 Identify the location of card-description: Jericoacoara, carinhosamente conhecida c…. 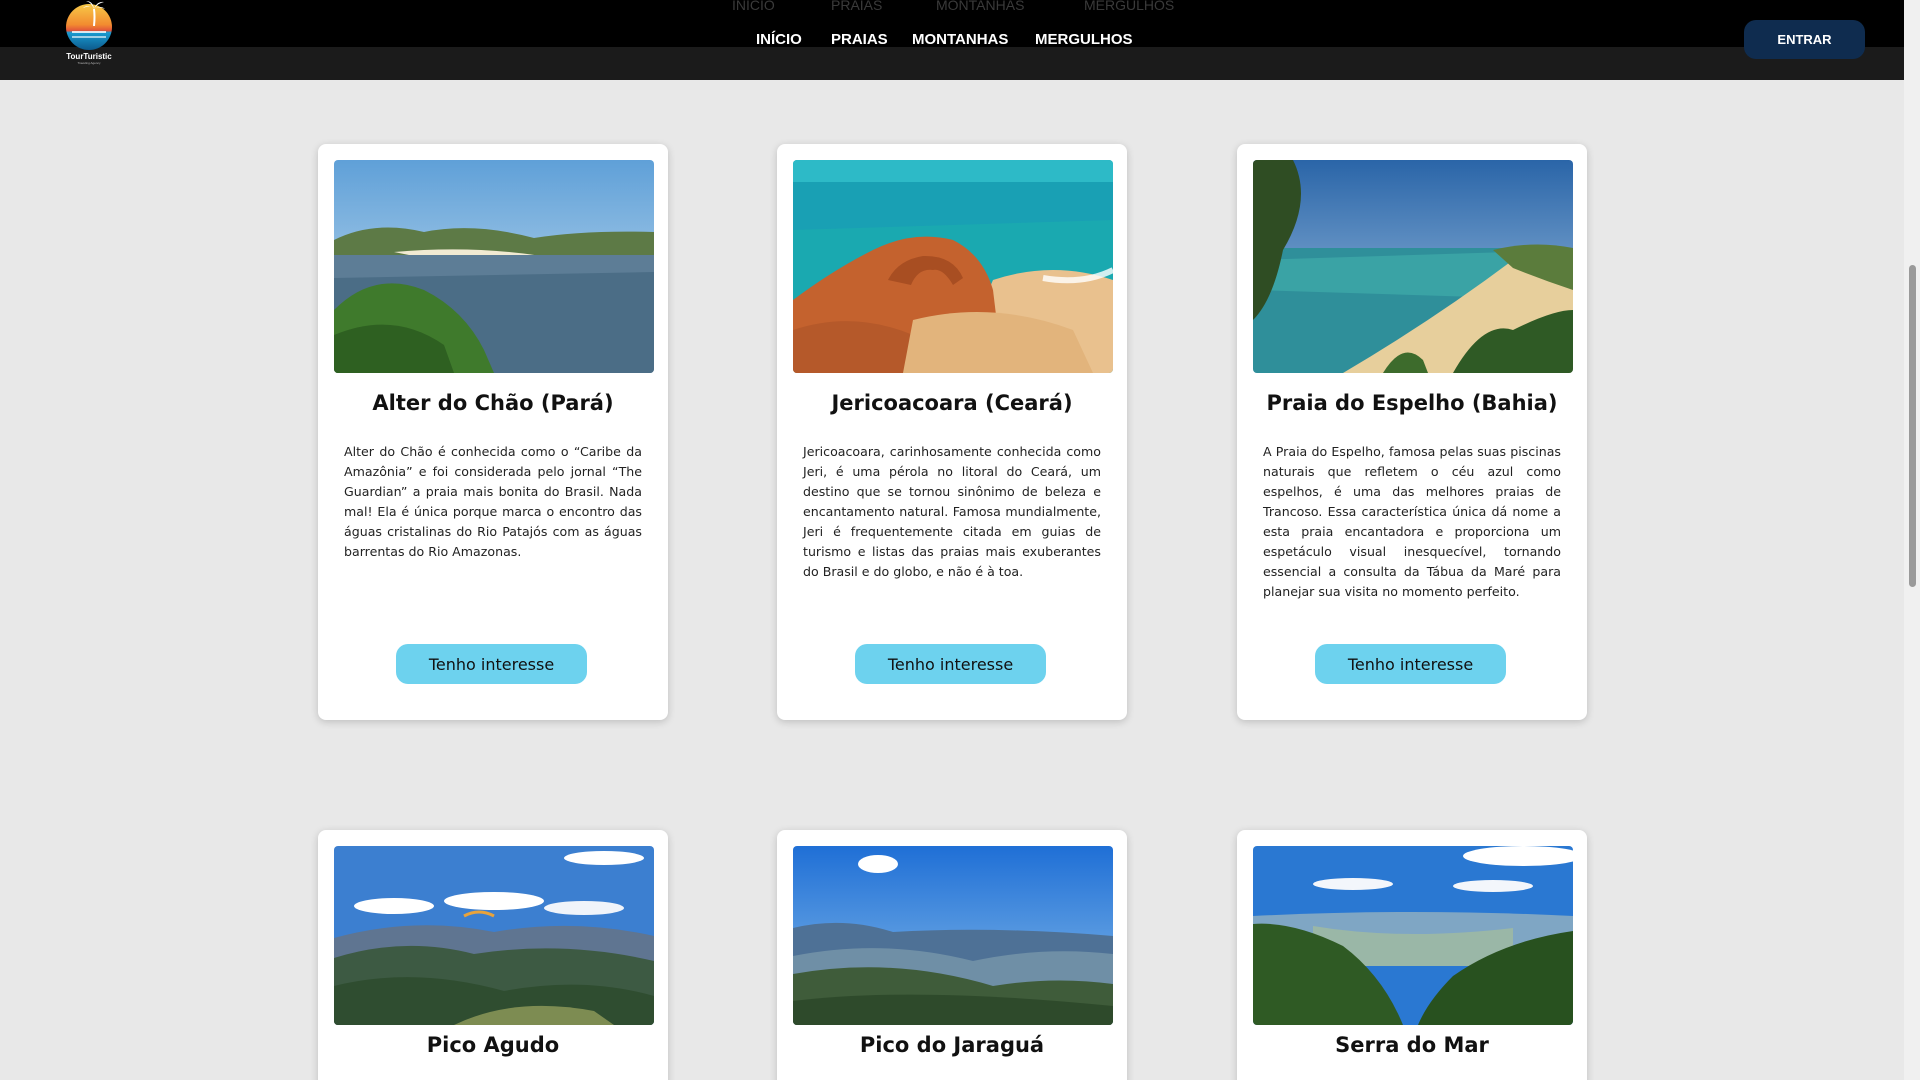
(952, 511).